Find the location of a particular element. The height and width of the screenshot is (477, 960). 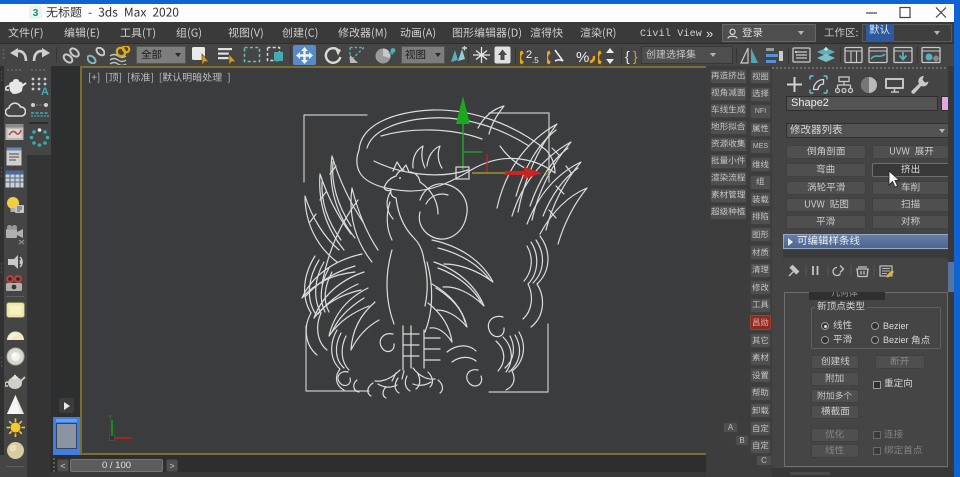

svg-text: A is located at coordinates (45, 91).